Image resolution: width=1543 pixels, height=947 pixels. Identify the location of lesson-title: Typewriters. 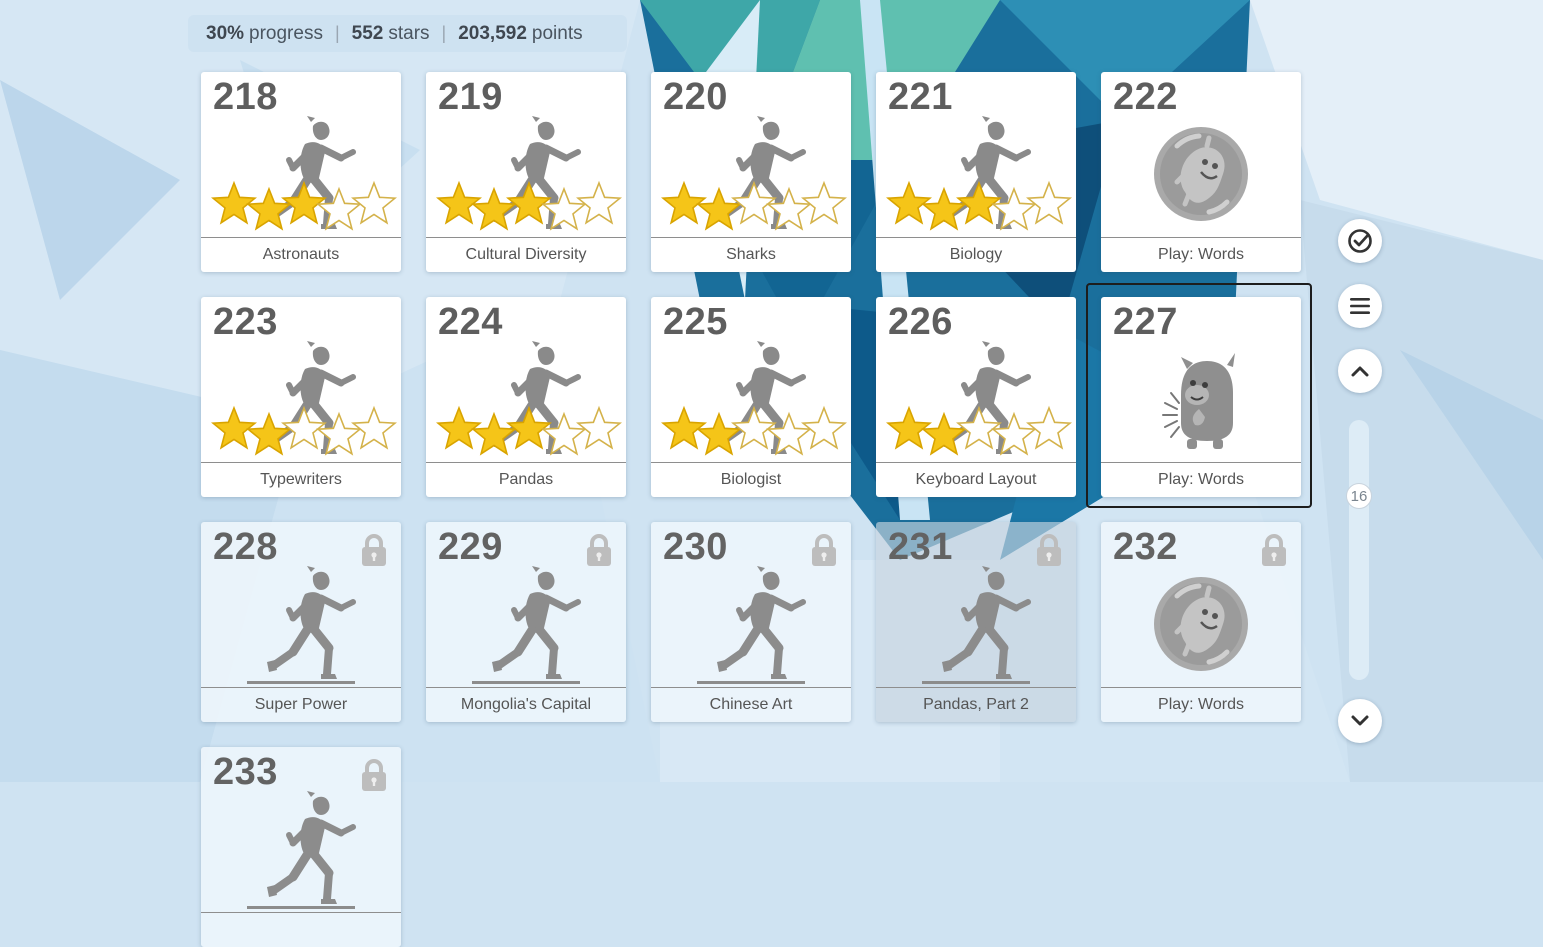
(301, 479).